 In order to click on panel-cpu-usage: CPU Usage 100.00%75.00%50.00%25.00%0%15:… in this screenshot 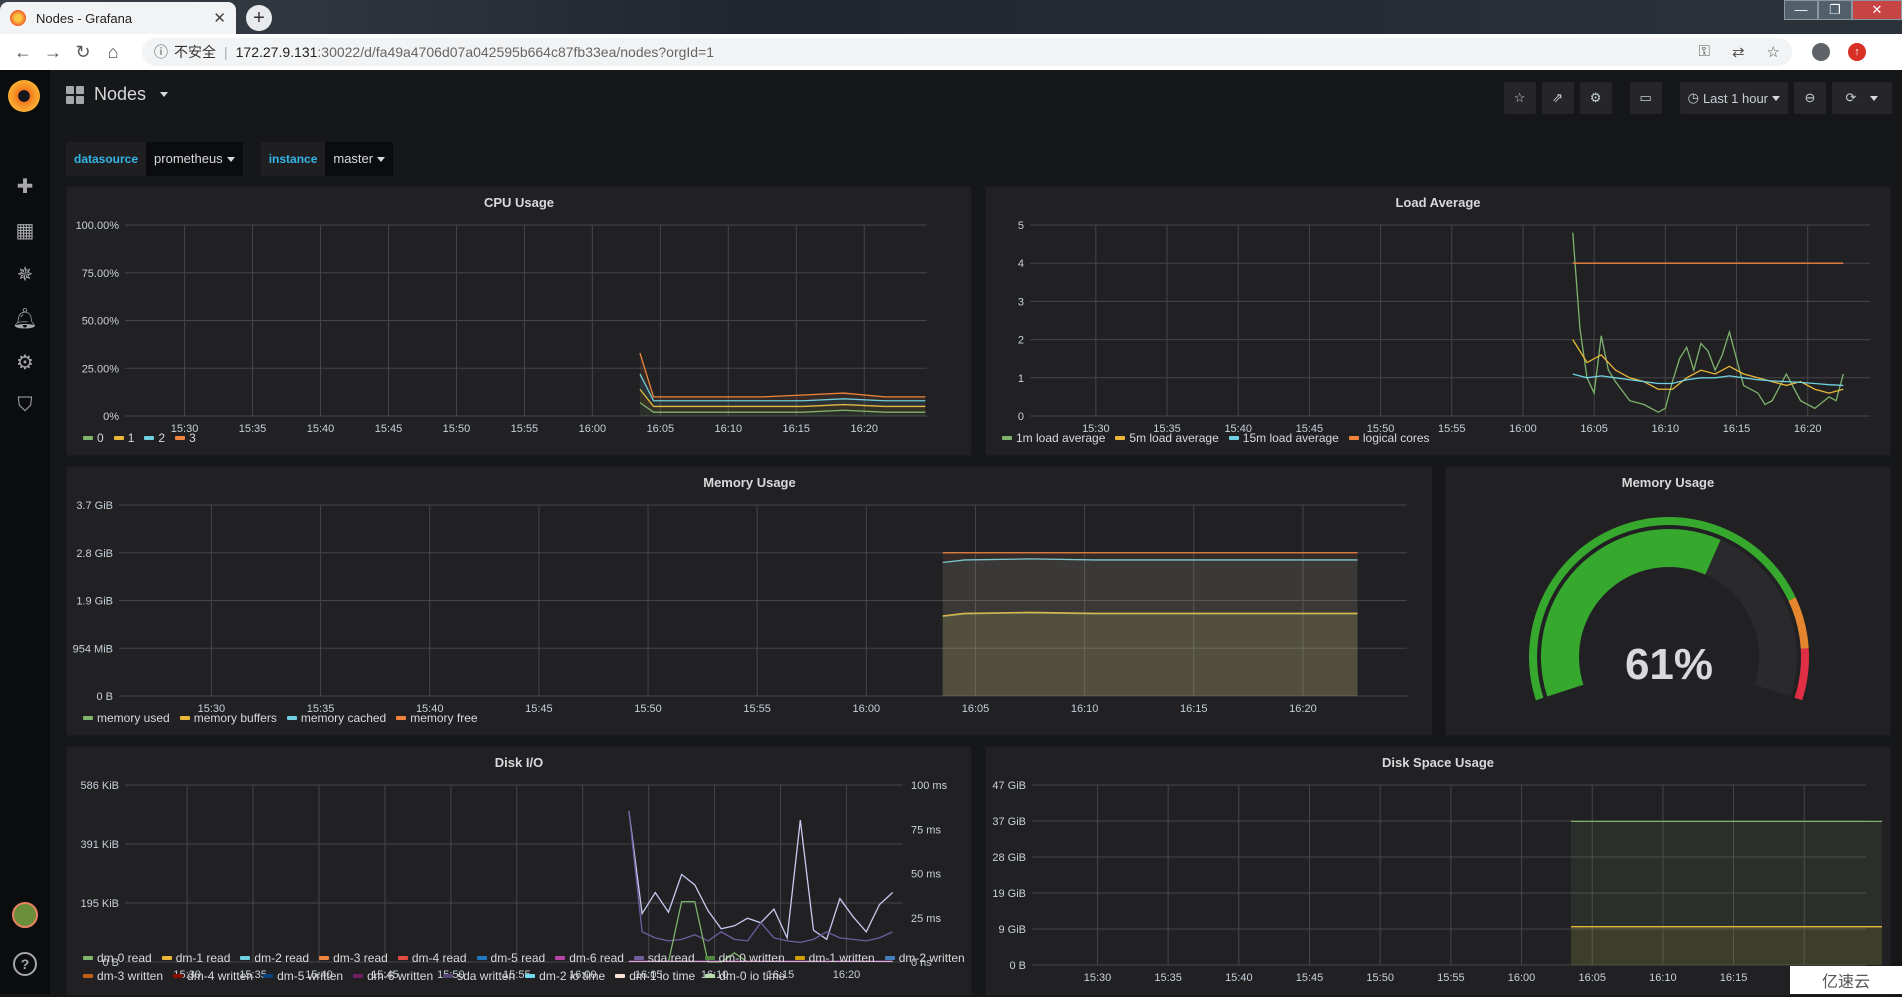, I will do `click(519, 321)`.